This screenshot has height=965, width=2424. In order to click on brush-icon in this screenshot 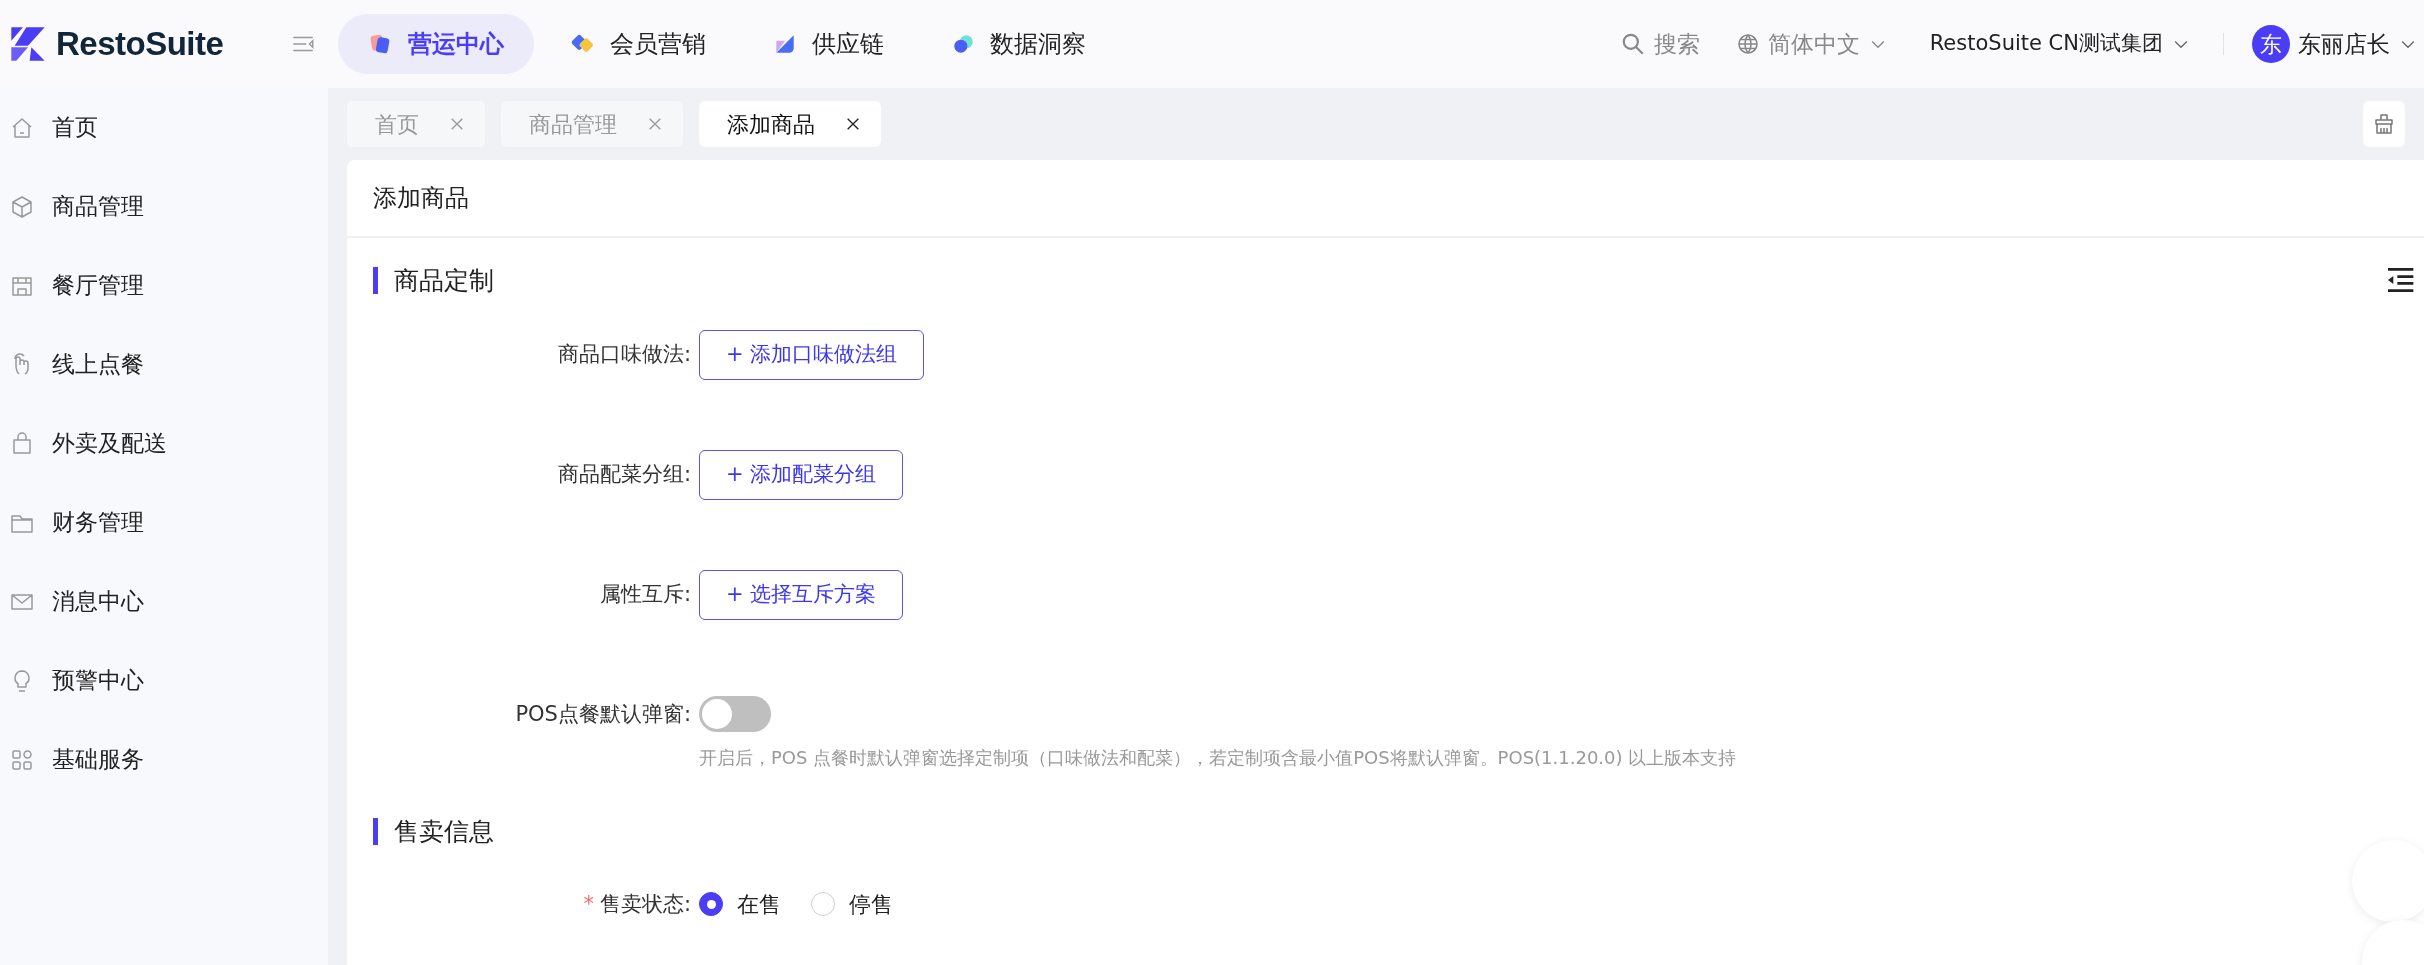, I will do `click(2384, 124)`.